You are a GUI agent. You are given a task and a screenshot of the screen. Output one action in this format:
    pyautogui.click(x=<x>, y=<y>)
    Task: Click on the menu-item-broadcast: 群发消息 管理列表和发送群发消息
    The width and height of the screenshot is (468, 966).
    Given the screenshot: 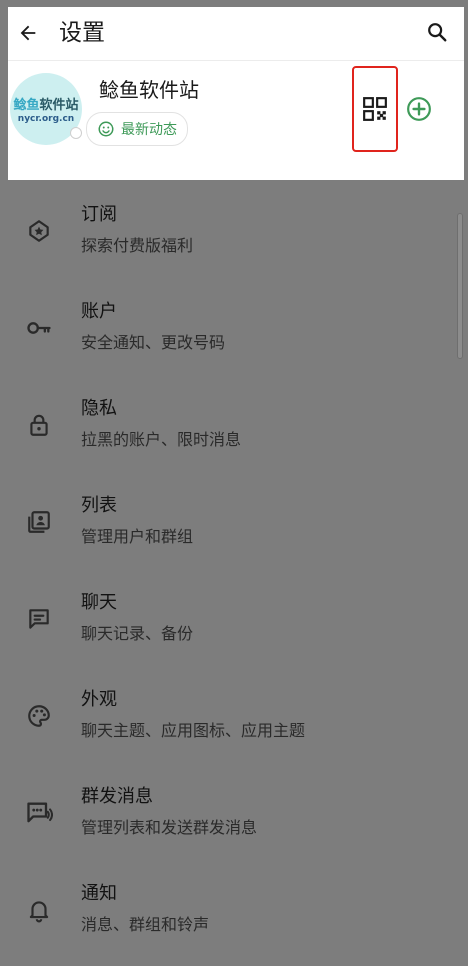 What is the action you would take?
    pyautogui.click(x=230, y=820)
    